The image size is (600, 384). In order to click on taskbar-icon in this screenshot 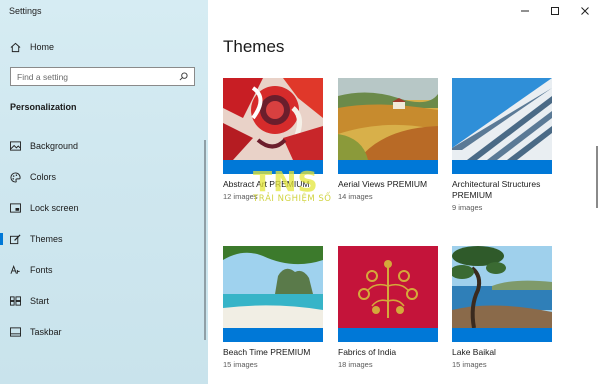, I will do `click(15, 332)`.